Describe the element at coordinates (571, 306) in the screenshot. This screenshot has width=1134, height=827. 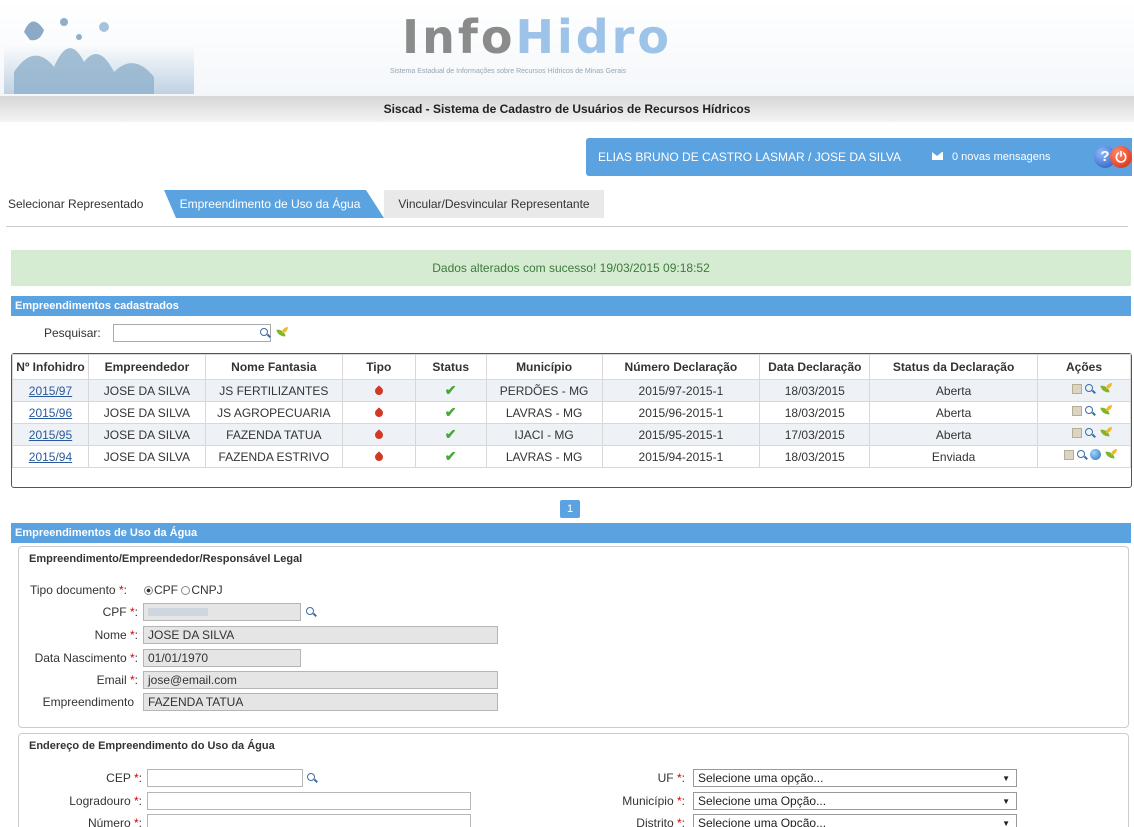
I see `section-empreendimentos-cadastrados: Empreendimentos cadastrados` at that location.